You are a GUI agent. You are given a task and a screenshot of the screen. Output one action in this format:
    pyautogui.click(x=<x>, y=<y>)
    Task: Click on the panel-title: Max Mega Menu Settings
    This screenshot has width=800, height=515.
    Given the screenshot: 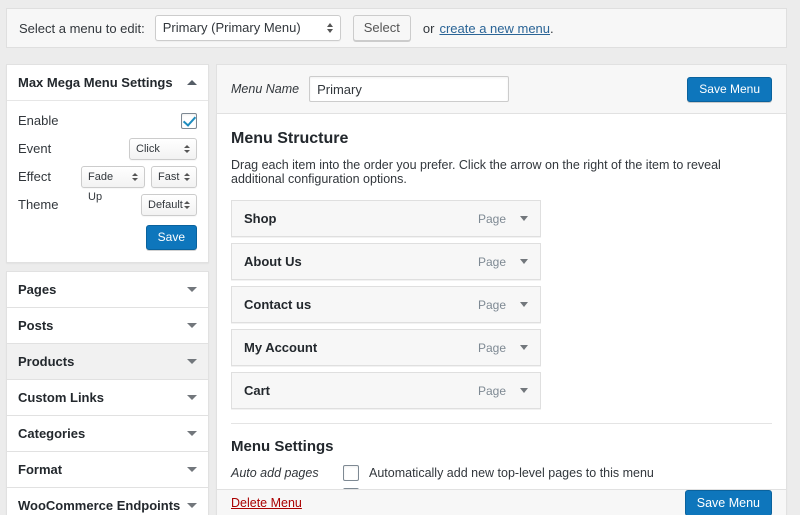 What is the action you would take?
    pyautogui.click(x=95, y=82)
    